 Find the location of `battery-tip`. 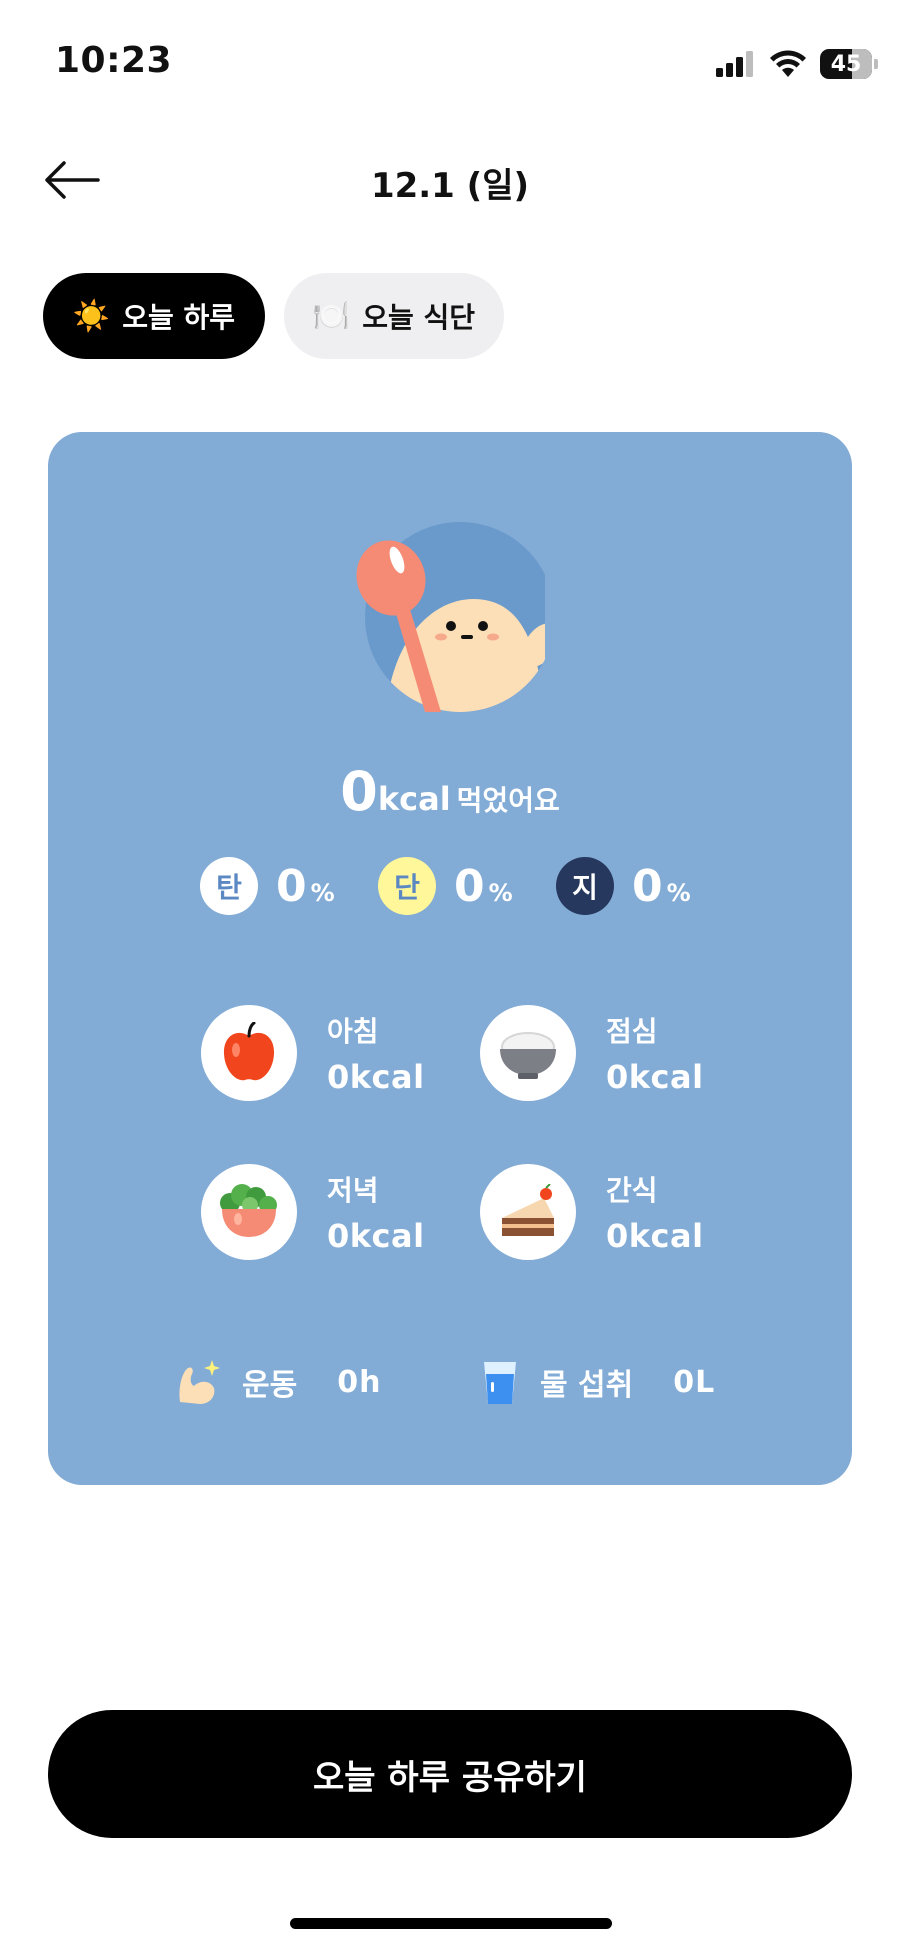

battery-tip is located at coordinates (876, 64).